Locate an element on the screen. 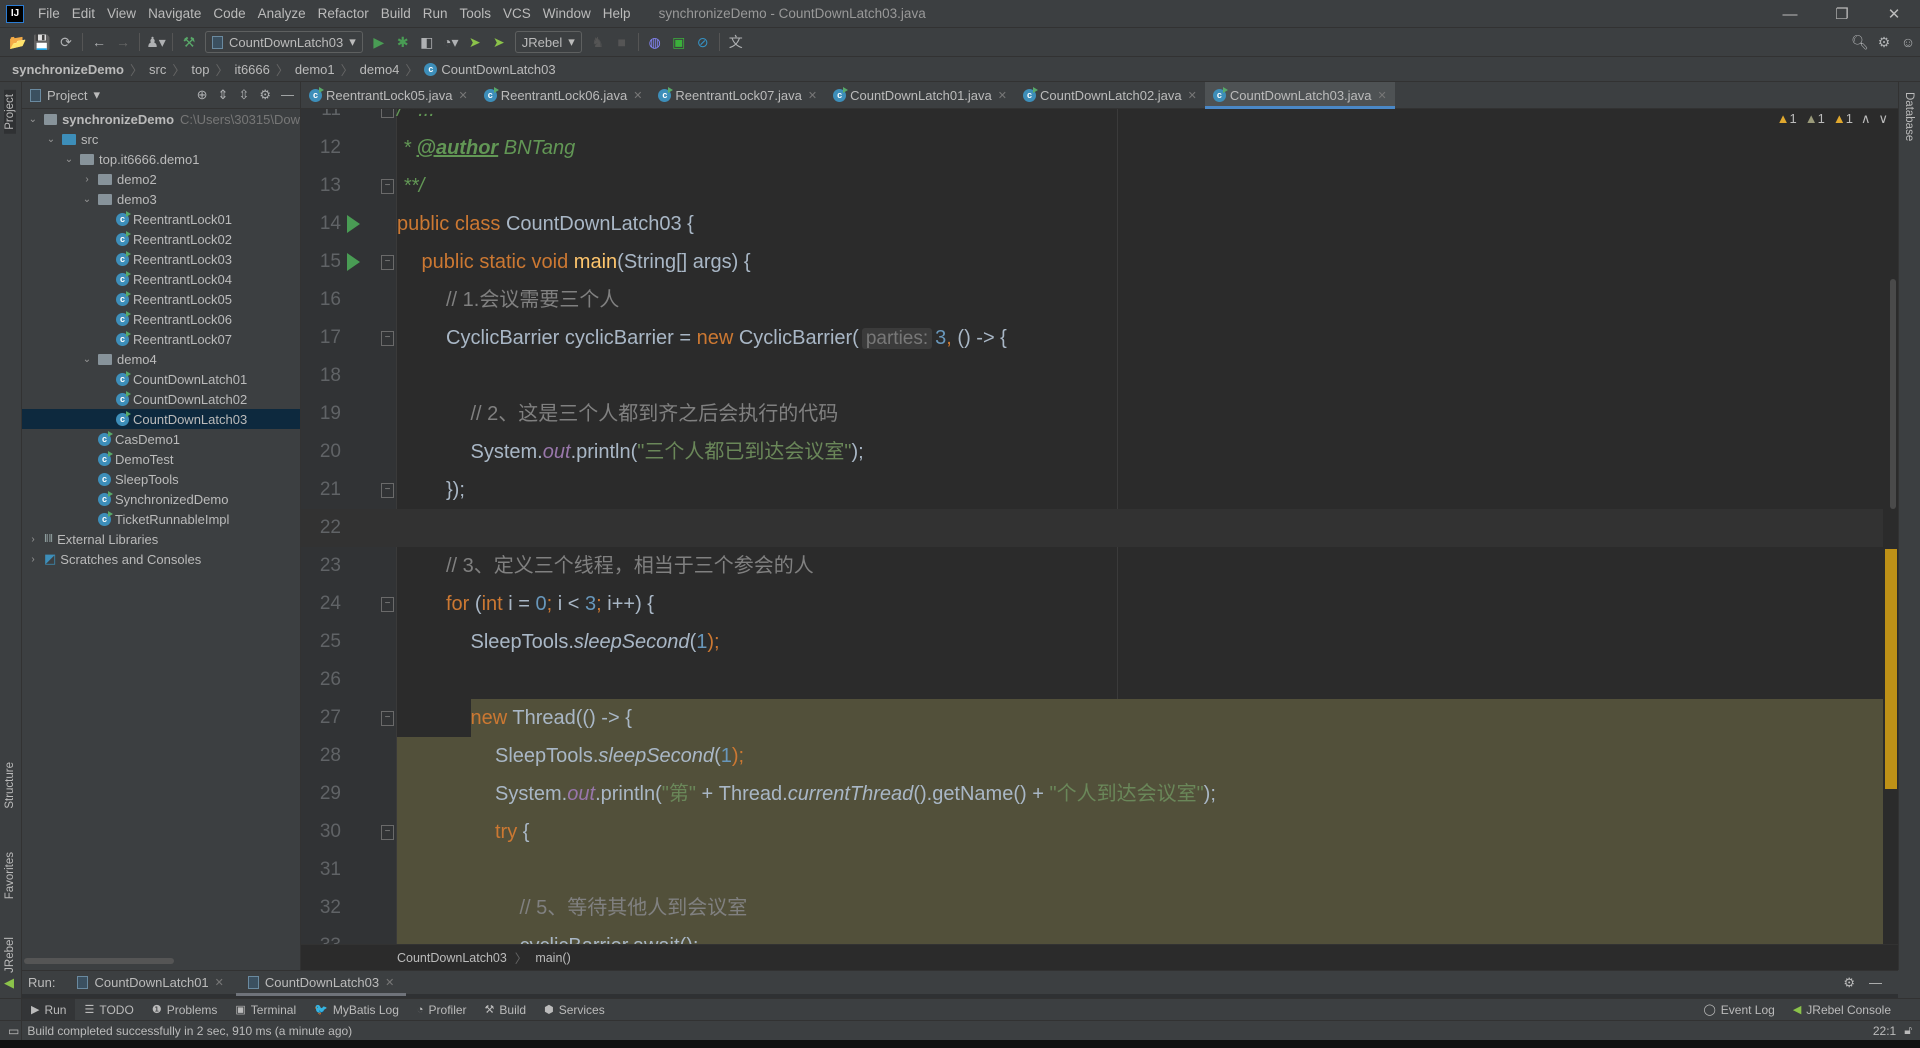  forward-icon: → is located at coordinates (123, 42).